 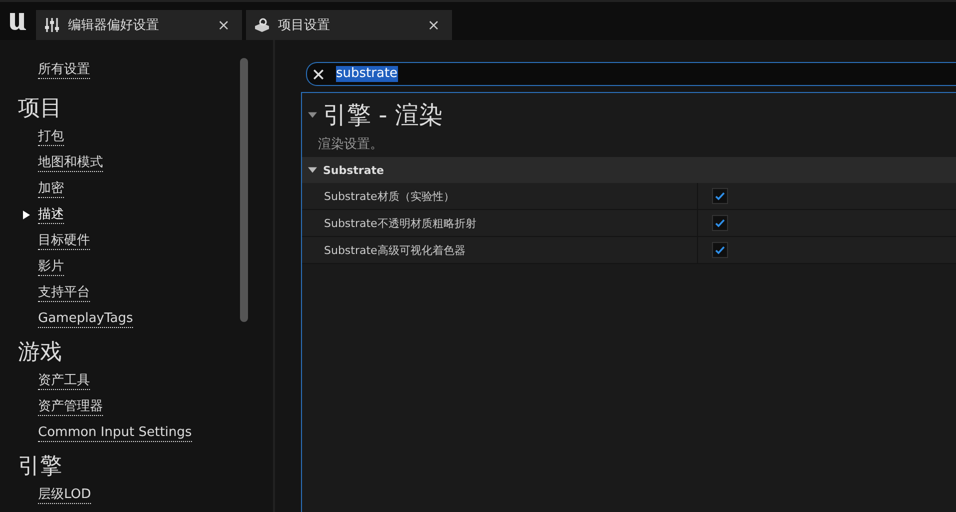 I want to click on tab: 编辑器偏好设置 ×, so click(x=139, y=25).